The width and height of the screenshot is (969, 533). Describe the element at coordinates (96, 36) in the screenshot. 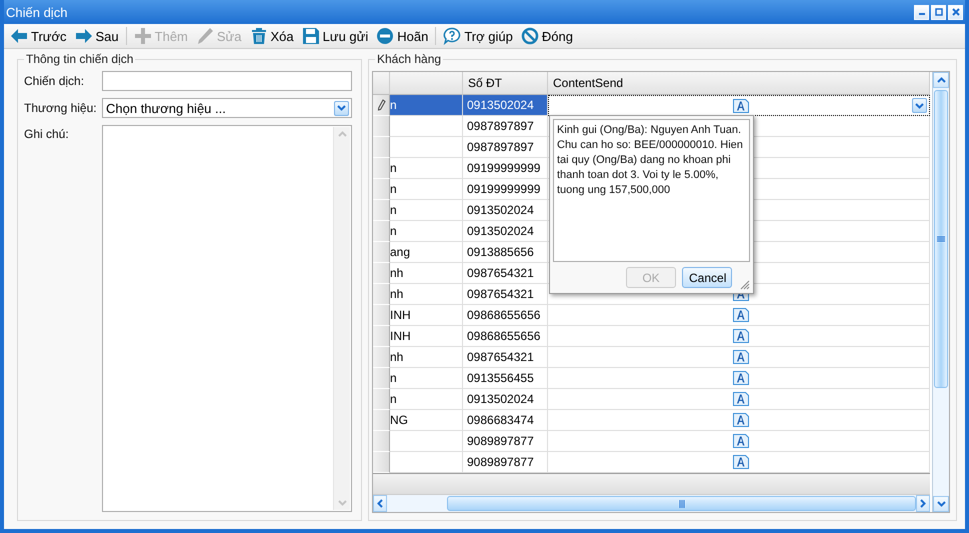

I see `toolbar-button: Sau` at that location.